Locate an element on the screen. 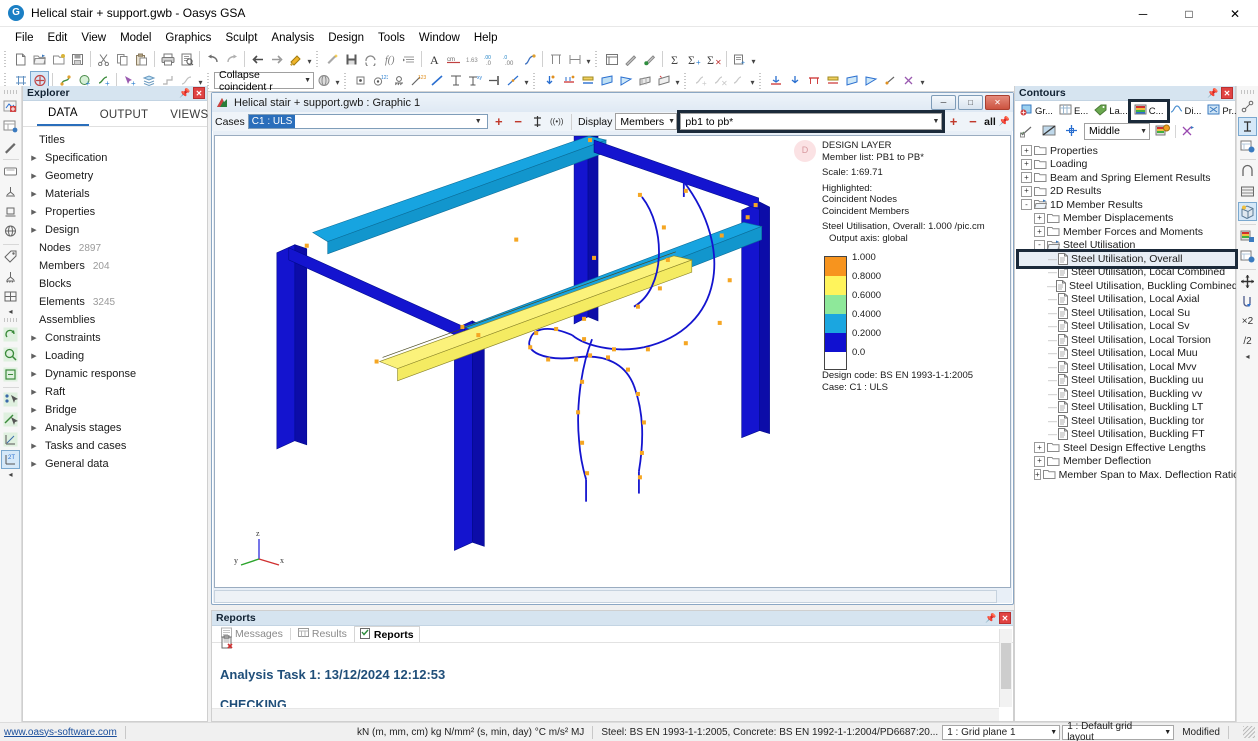  select-nodes-icon is located at coordinates (10, 399).